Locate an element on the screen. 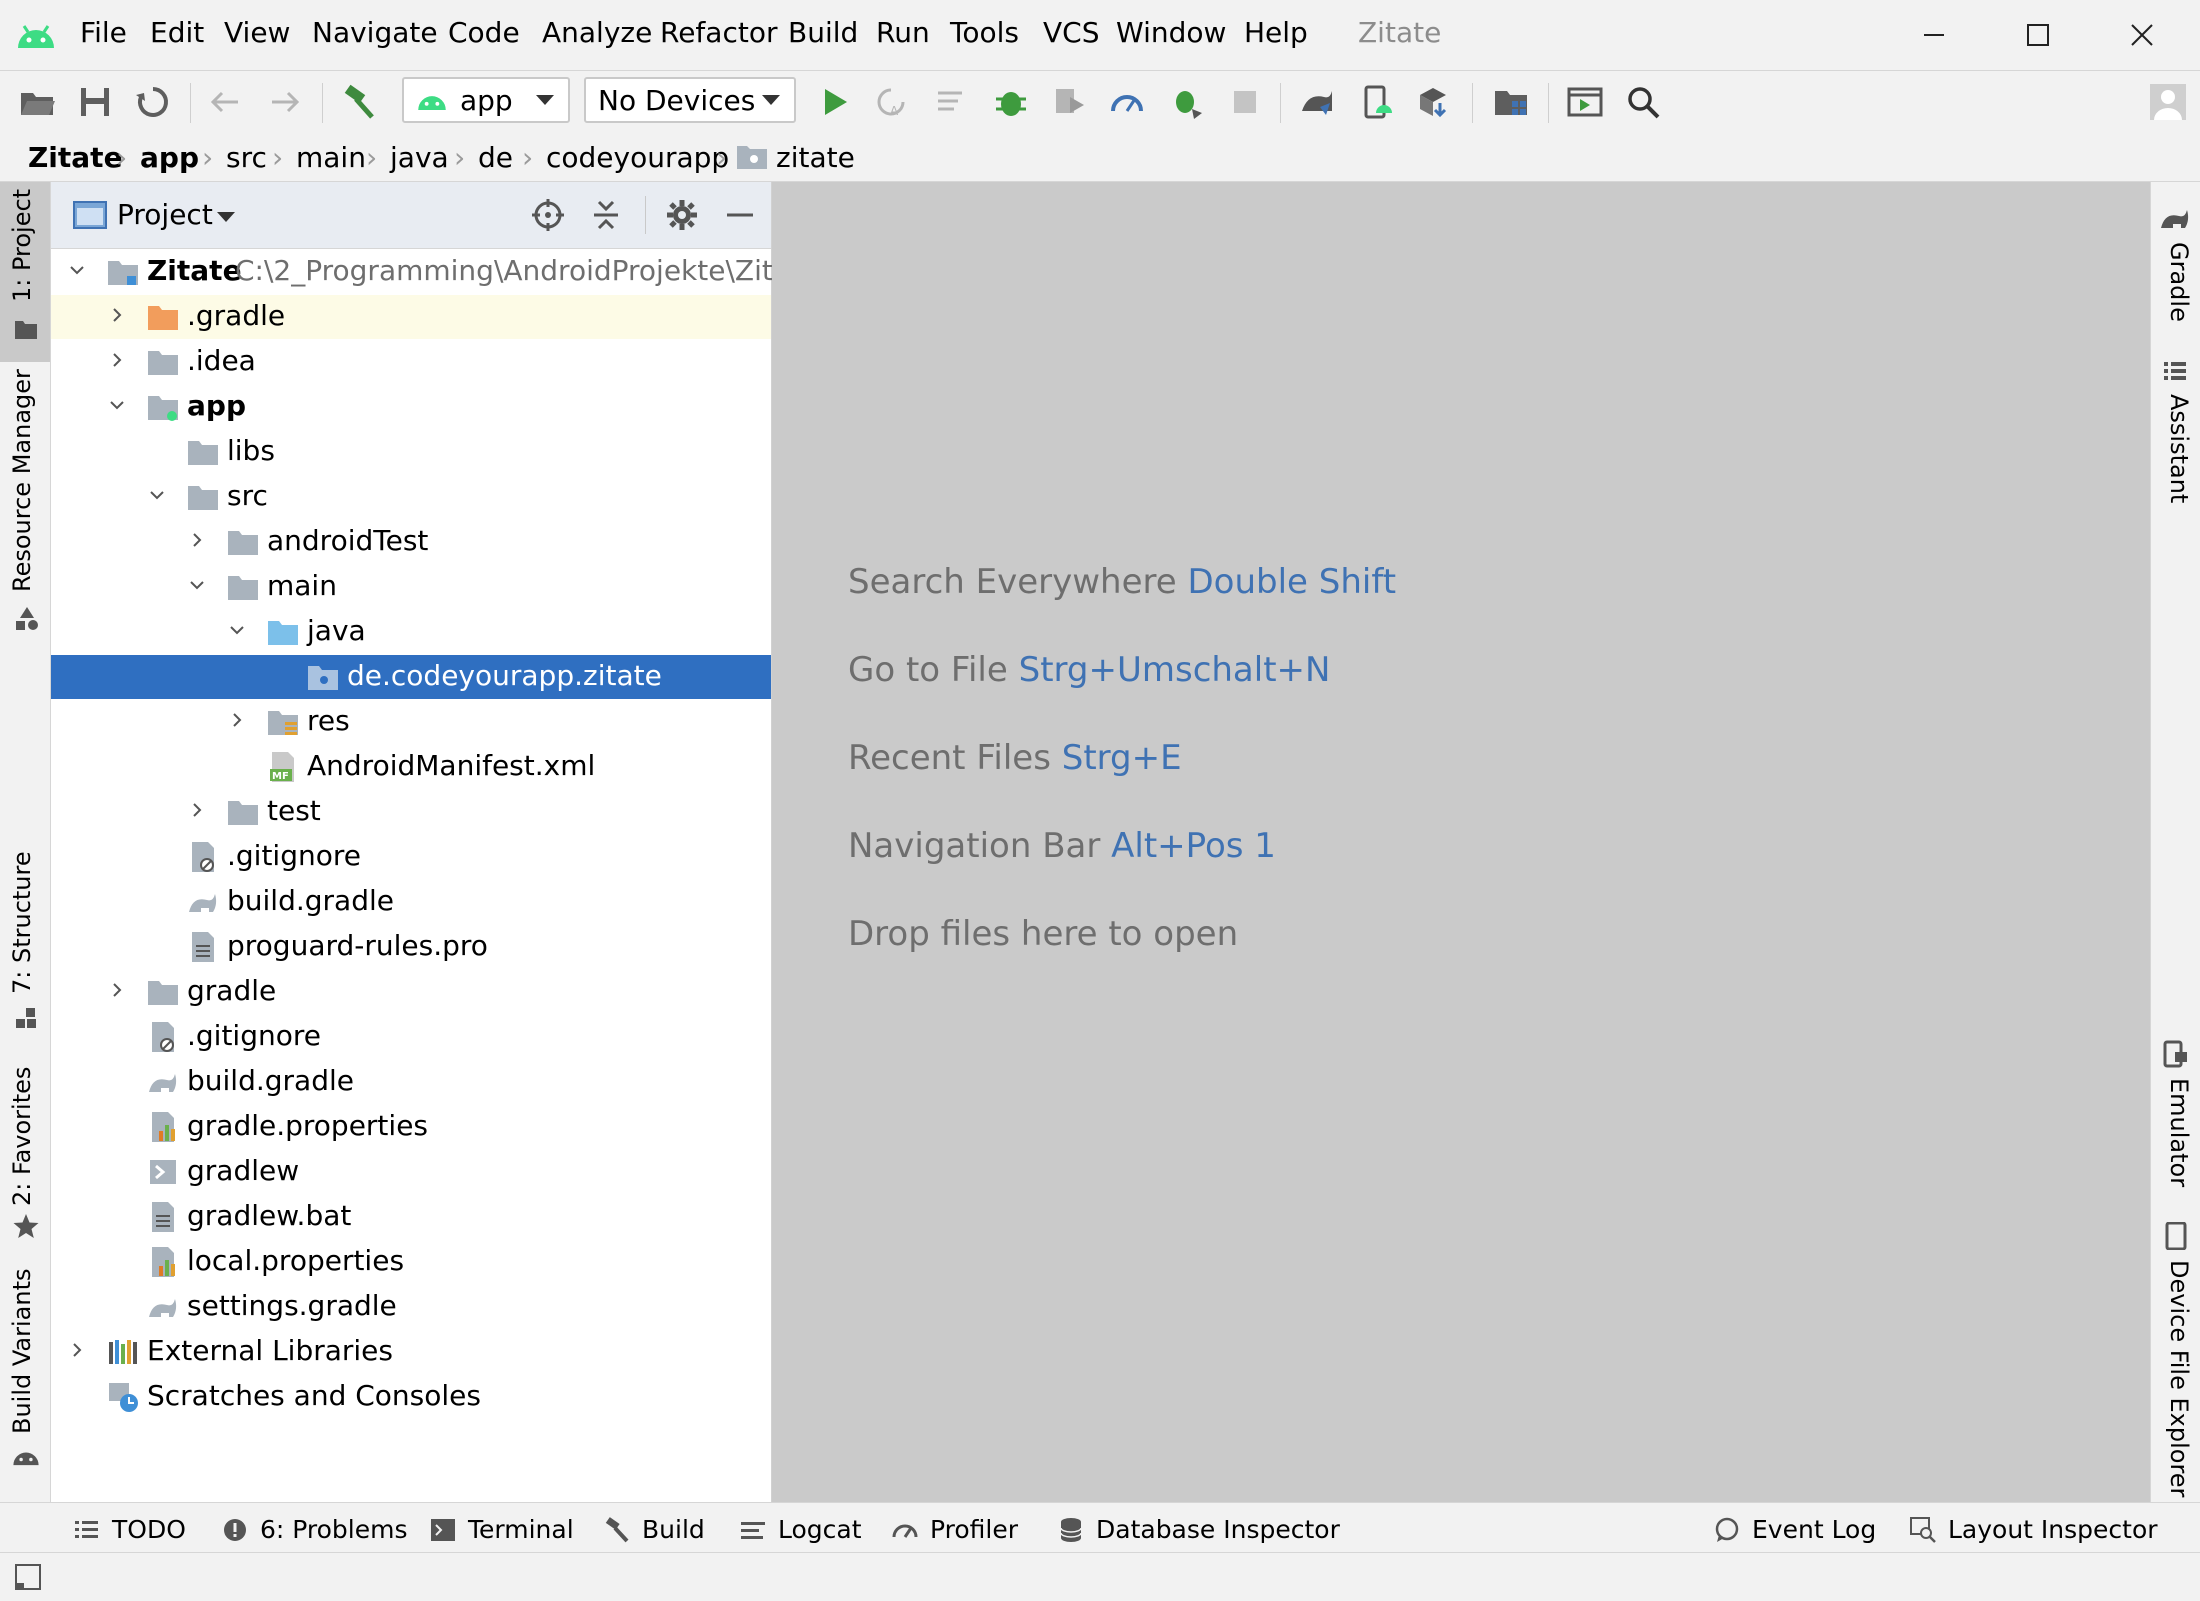 Image resolution: width=2200 pixels, height=1601 pixels. tool-tab-favorites: 2: Favorites is located at coordinates (22, 1136).